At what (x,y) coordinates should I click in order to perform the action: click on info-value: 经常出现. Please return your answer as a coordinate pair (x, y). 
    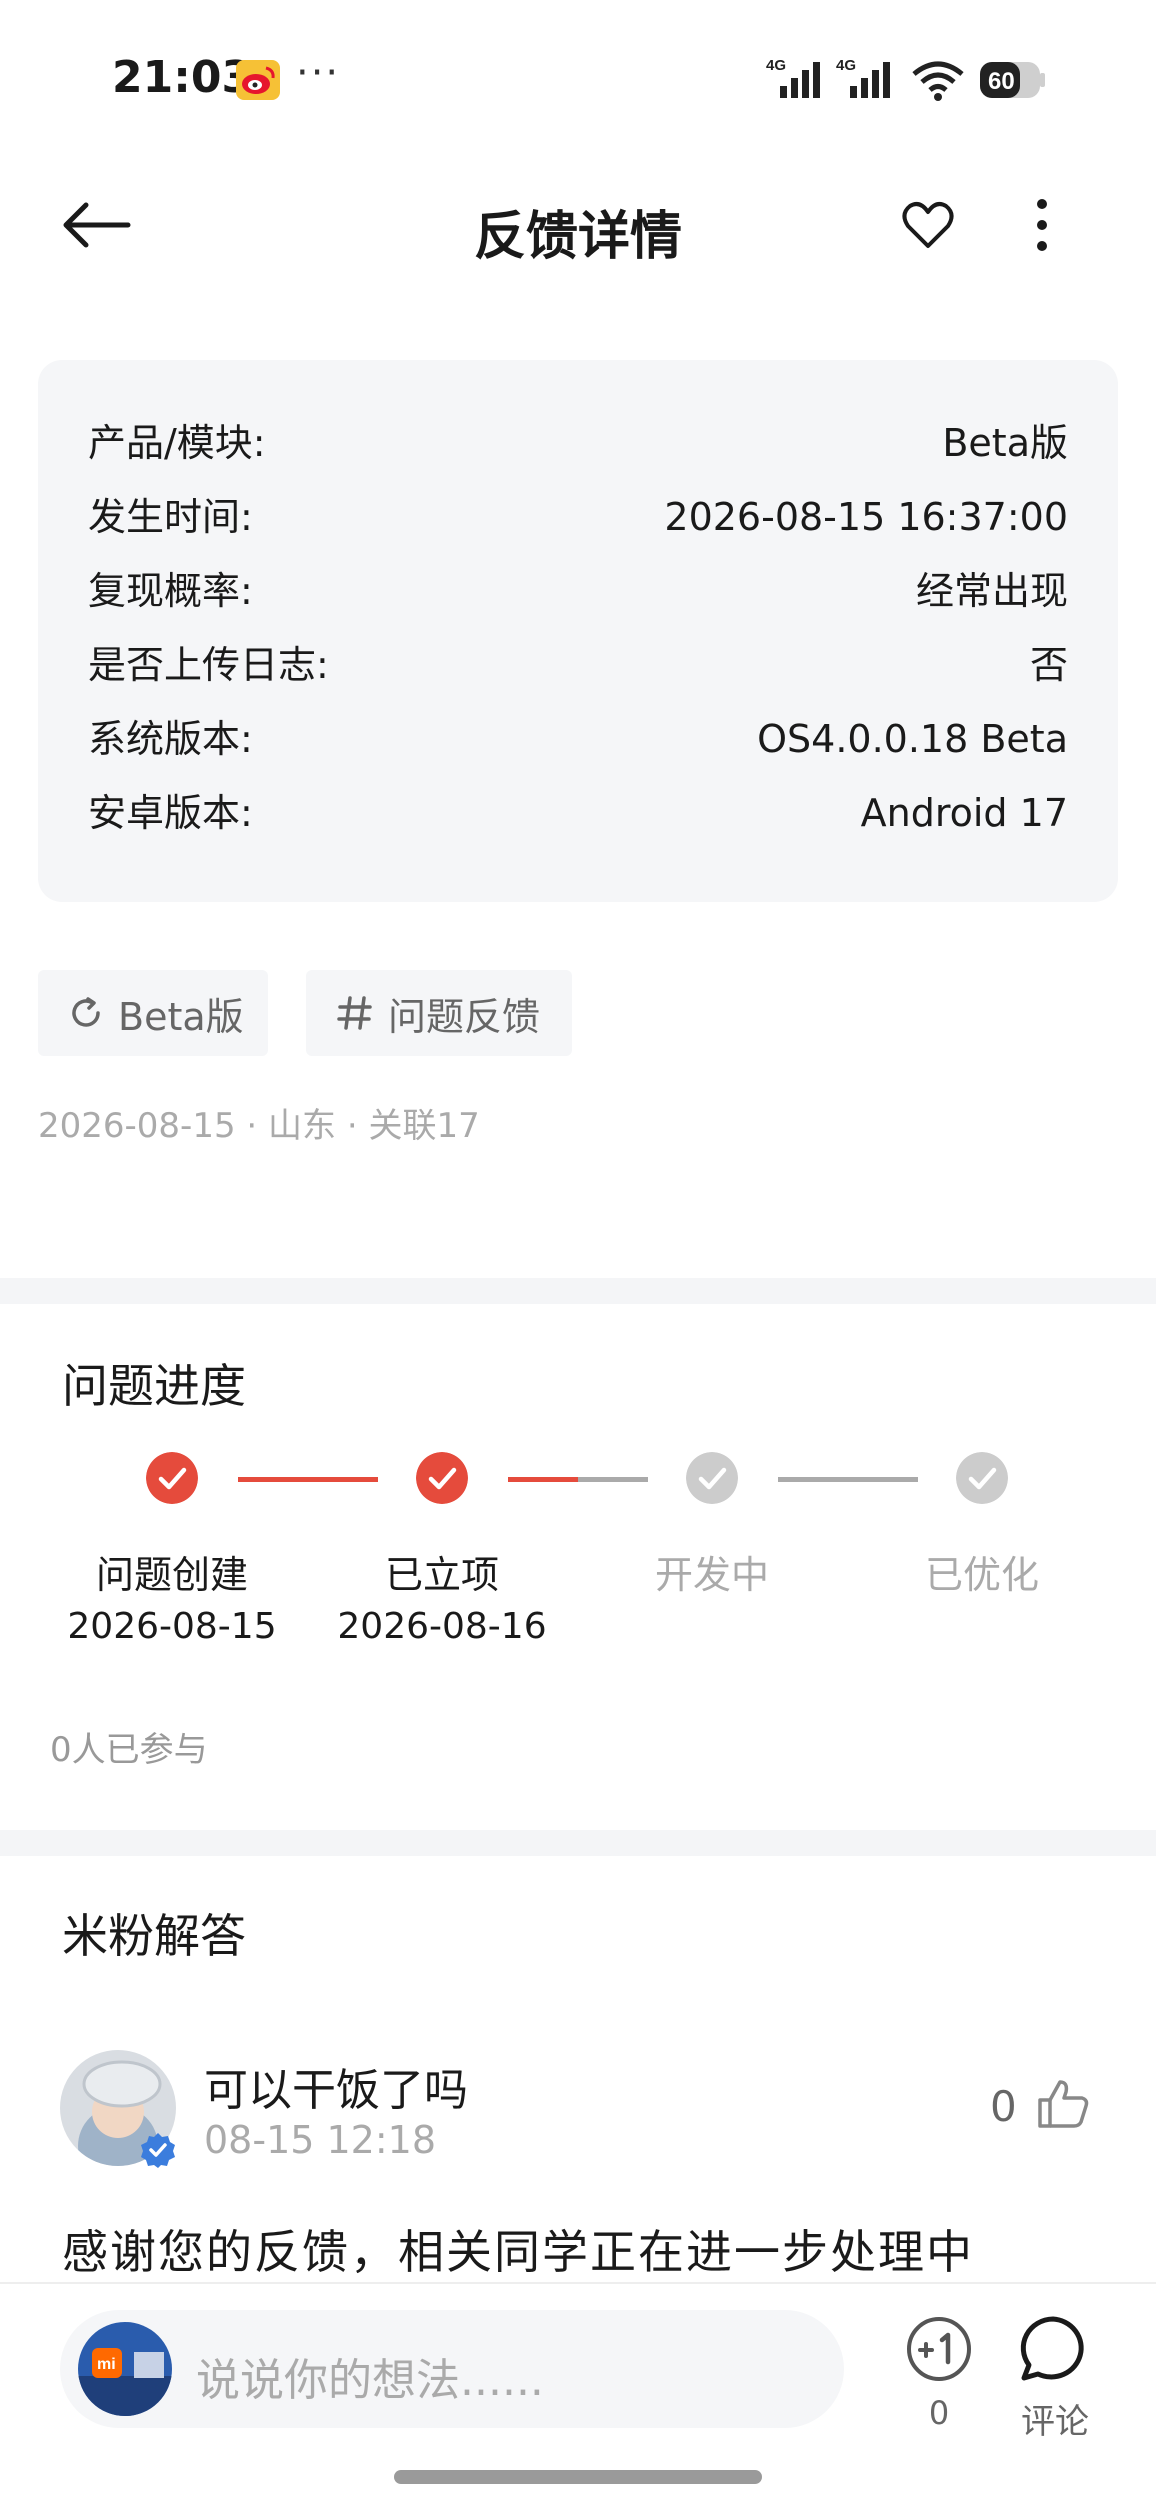
    Looking at the image, I should click on (991, 591).